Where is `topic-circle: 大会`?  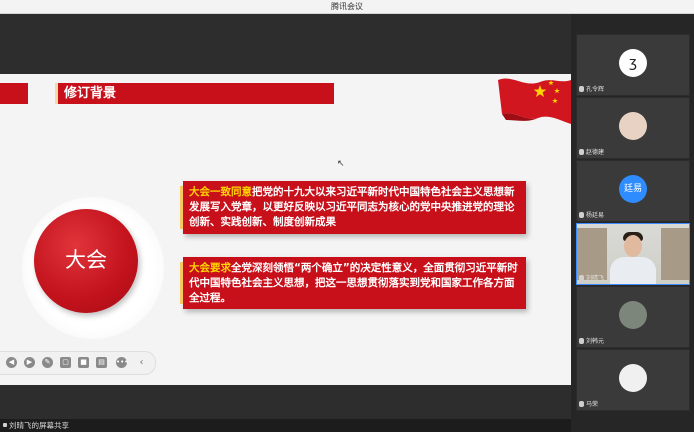 topic-circle: 大会 is located at coordinates (86, 261).